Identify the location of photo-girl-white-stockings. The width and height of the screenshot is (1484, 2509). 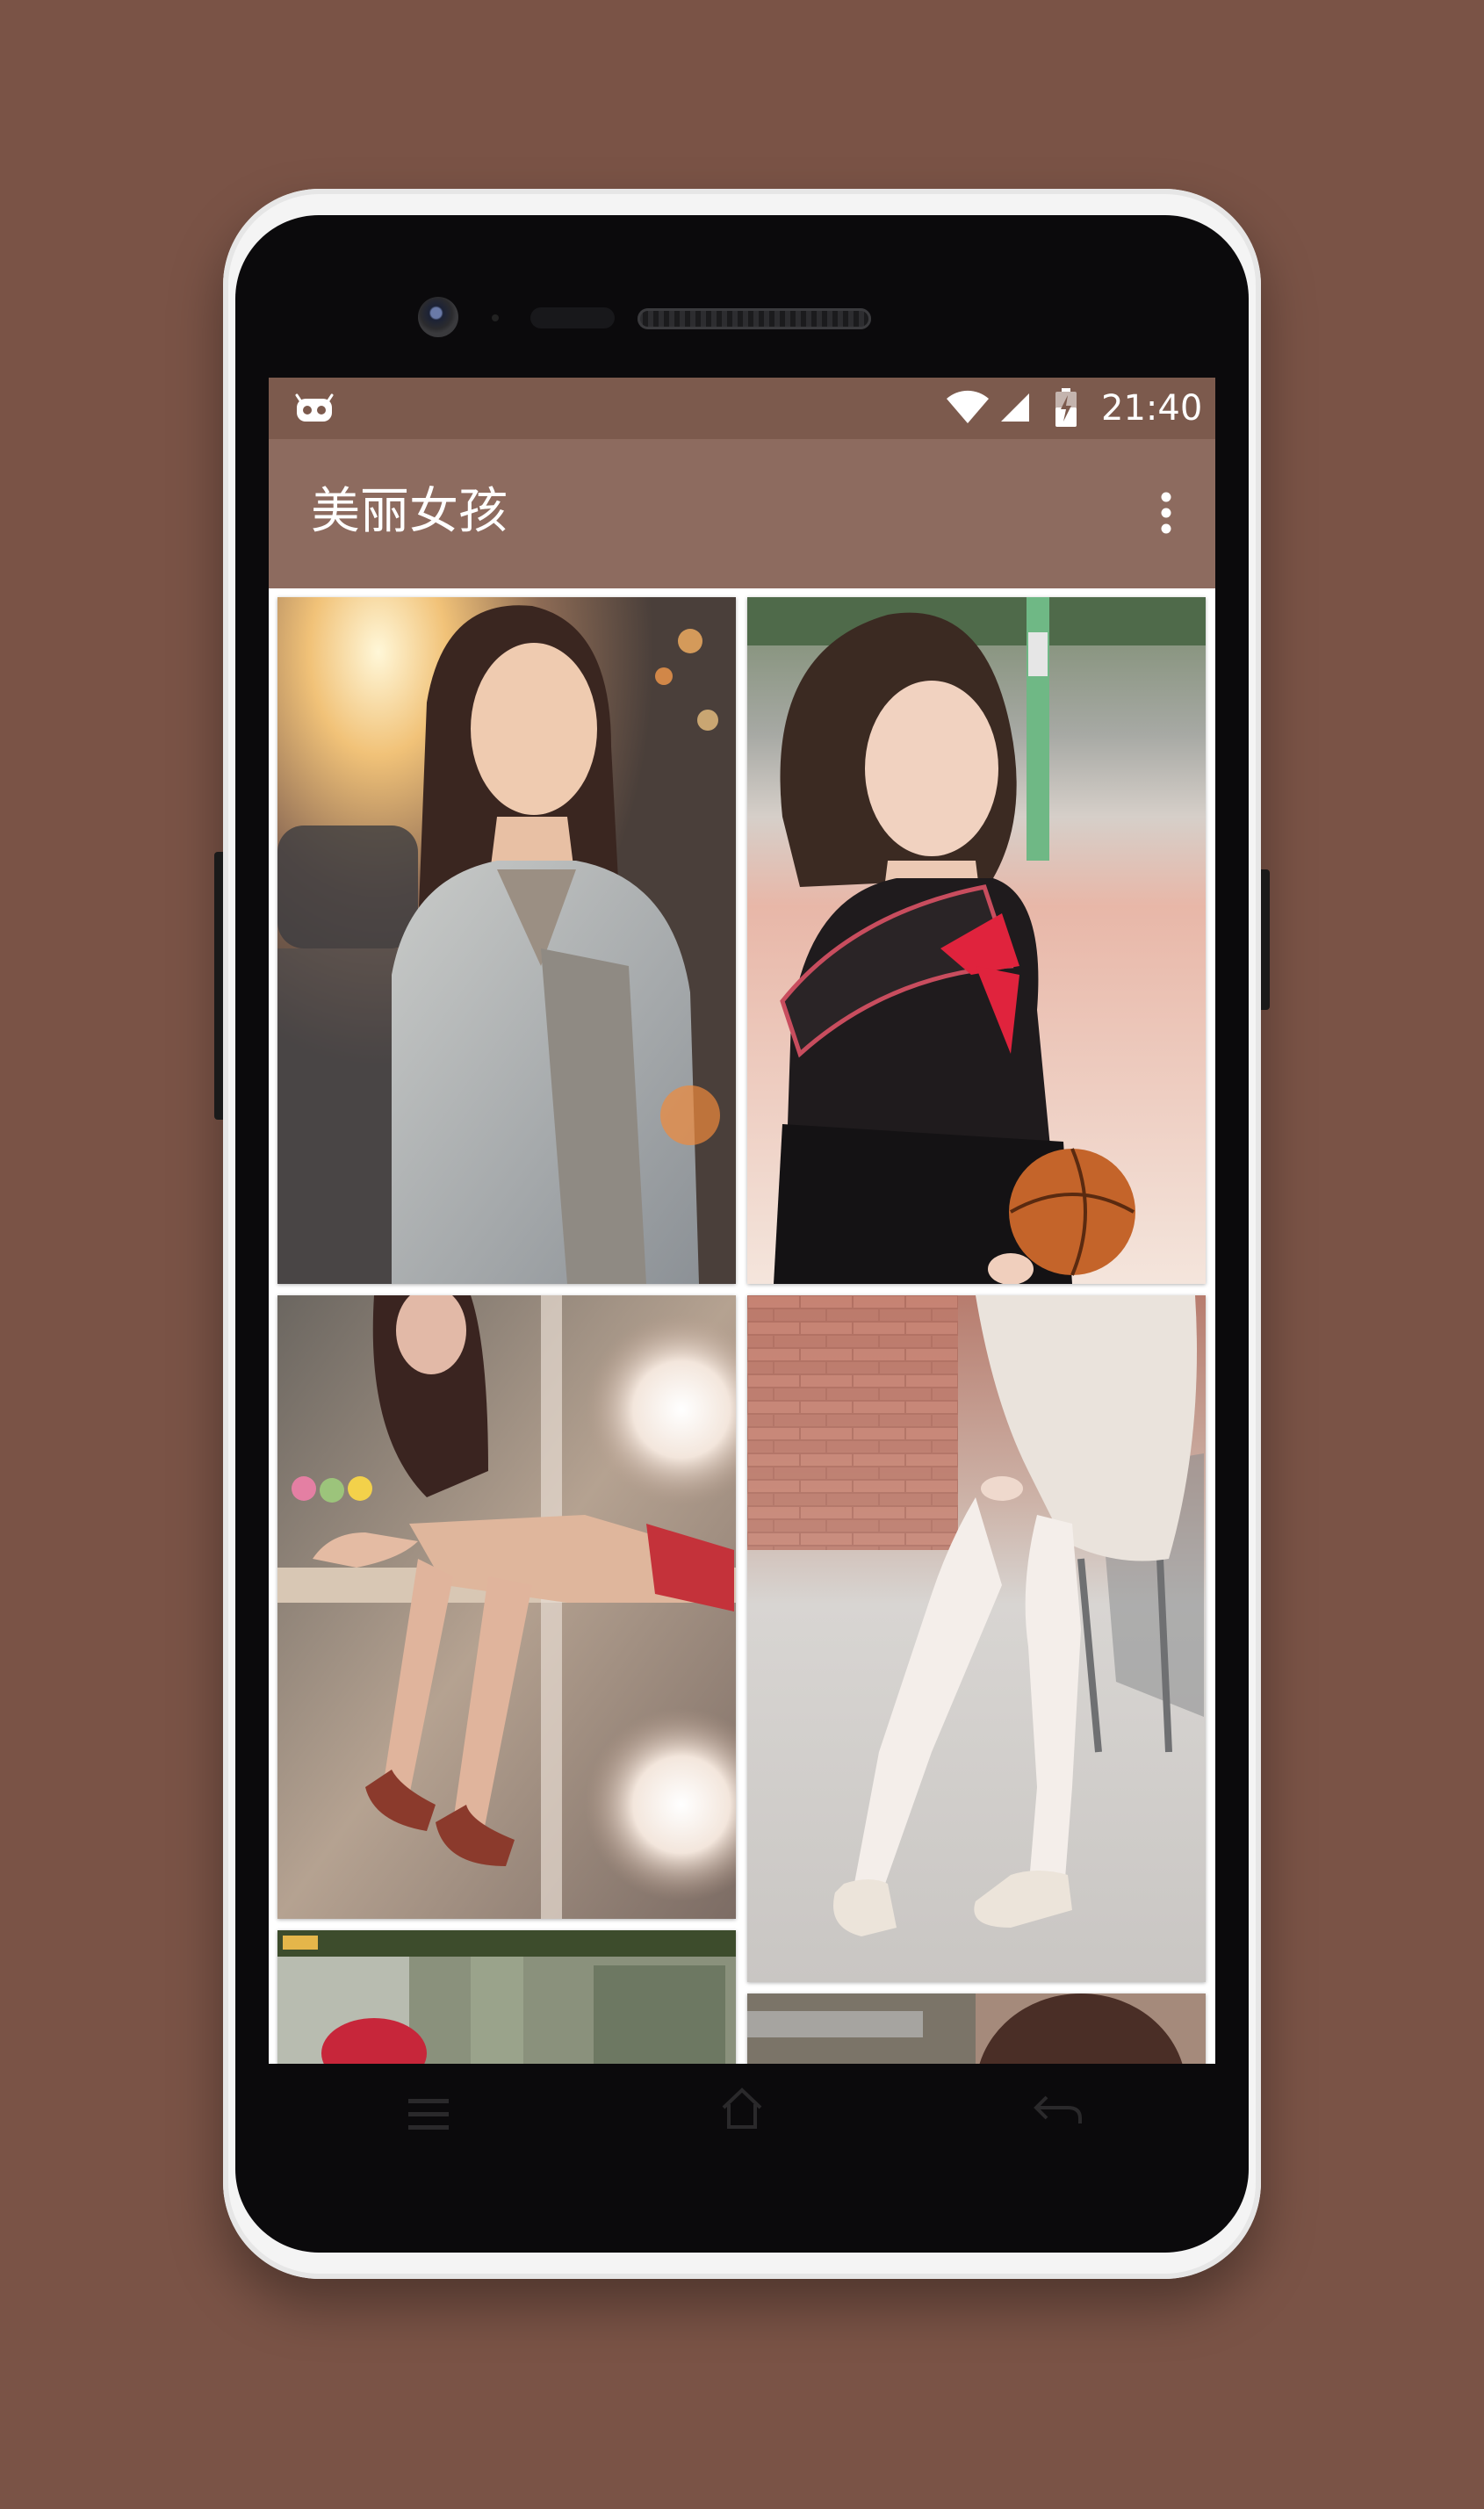
(976, 1638).